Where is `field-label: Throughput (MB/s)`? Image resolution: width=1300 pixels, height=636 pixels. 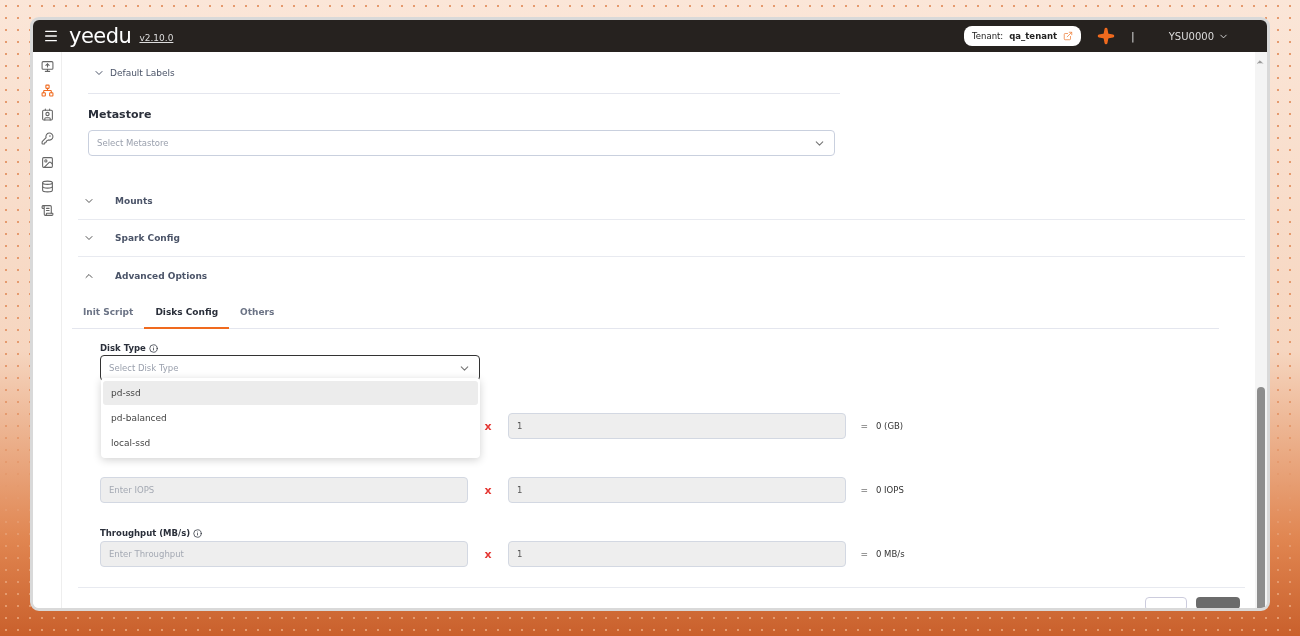
field-label: Throughput (MB/s) is located at coordinates (151, 533).